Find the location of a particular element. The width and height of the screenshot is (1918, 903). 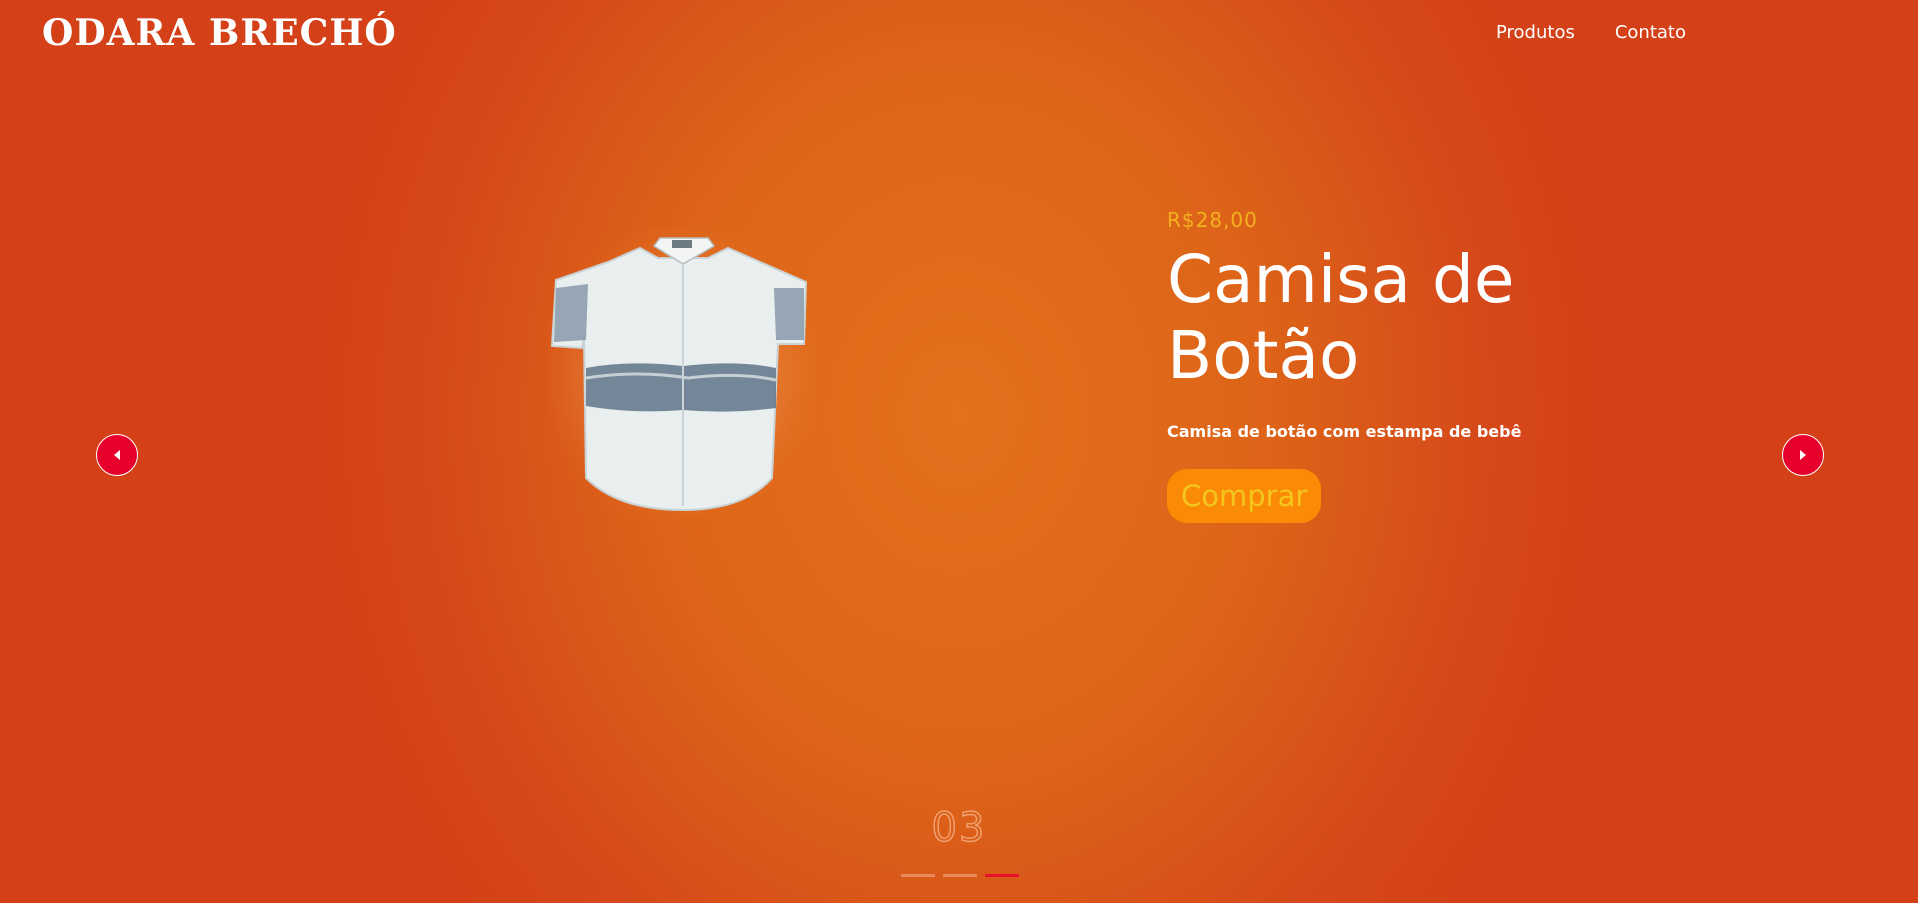

brand-logo: ODARA BRECHÓ is located at coordinates (219, 33).